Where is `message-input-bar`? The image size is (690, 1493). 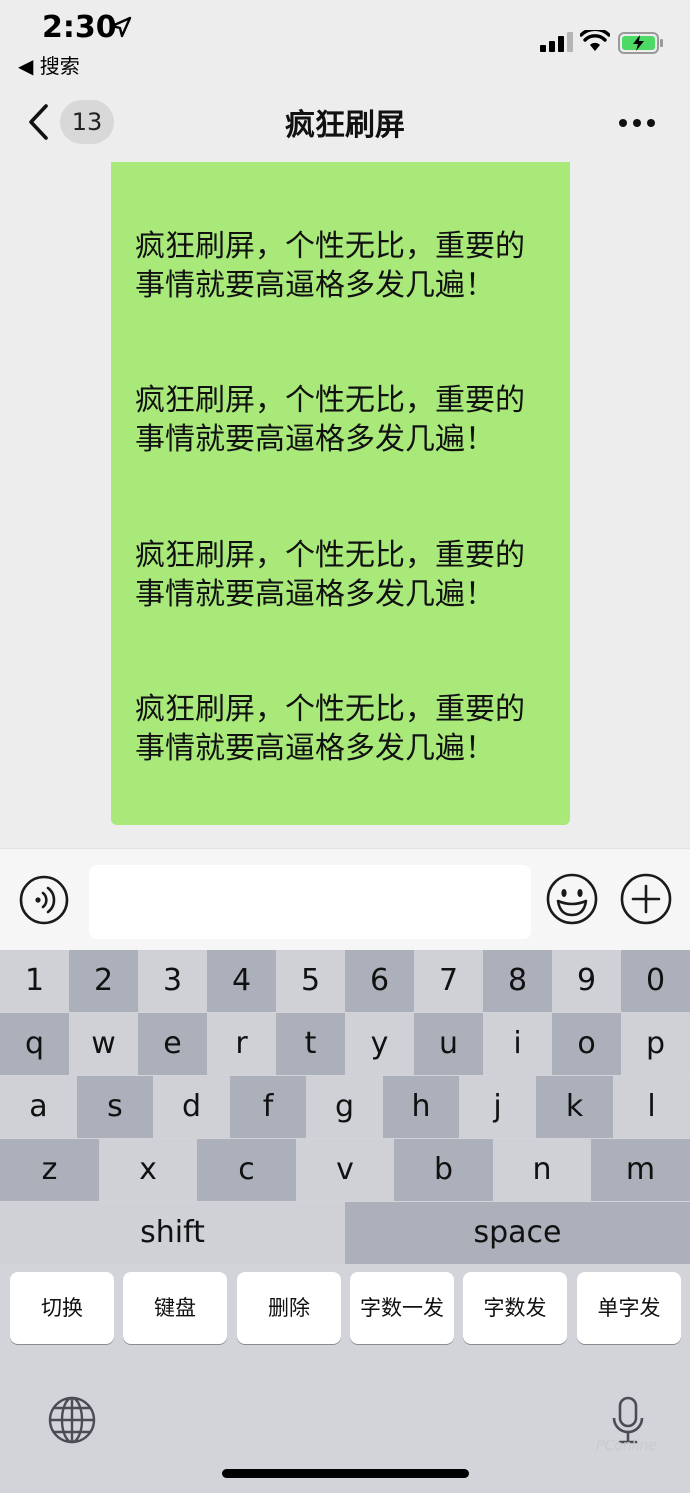 message-input-bar is located at coordinates (345, 899).